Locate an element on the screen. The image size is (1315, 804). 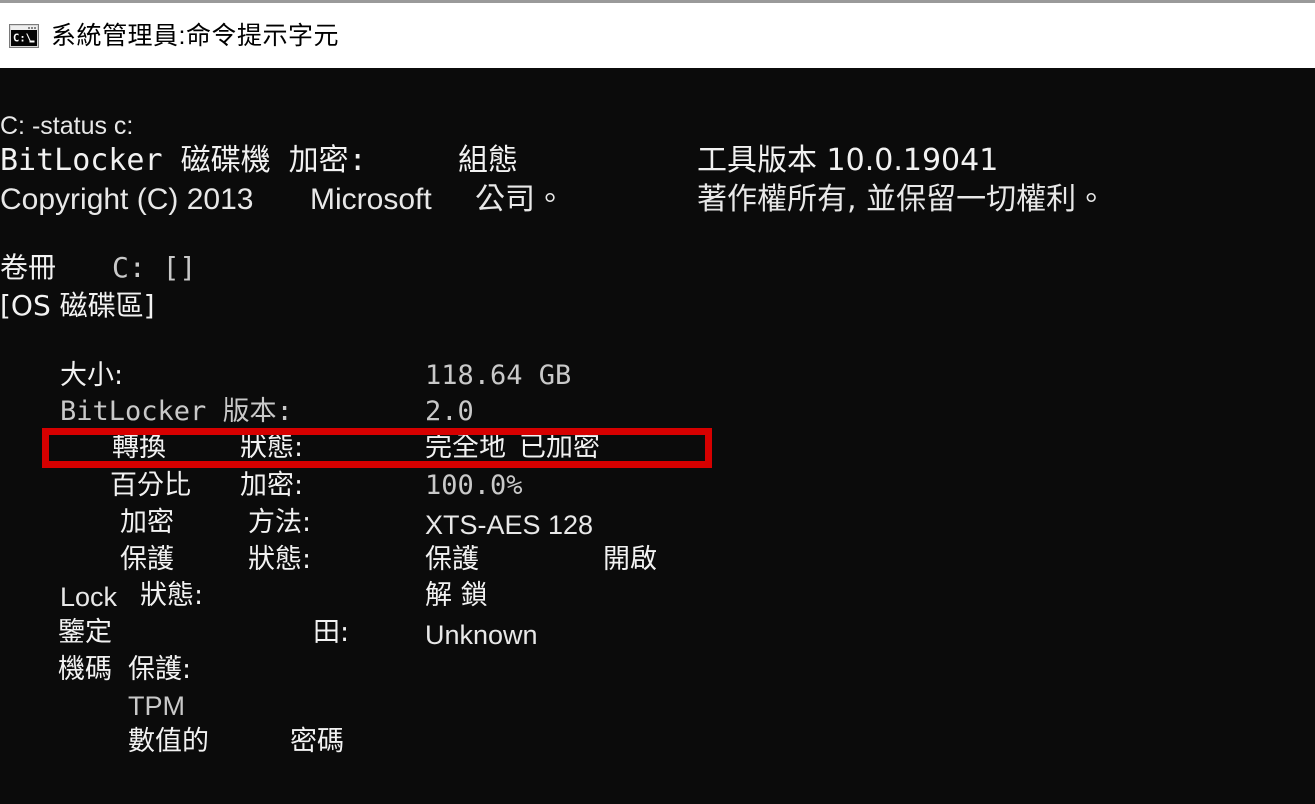
row-size-value: 118.64 GB is located at coordinates (498, 375).